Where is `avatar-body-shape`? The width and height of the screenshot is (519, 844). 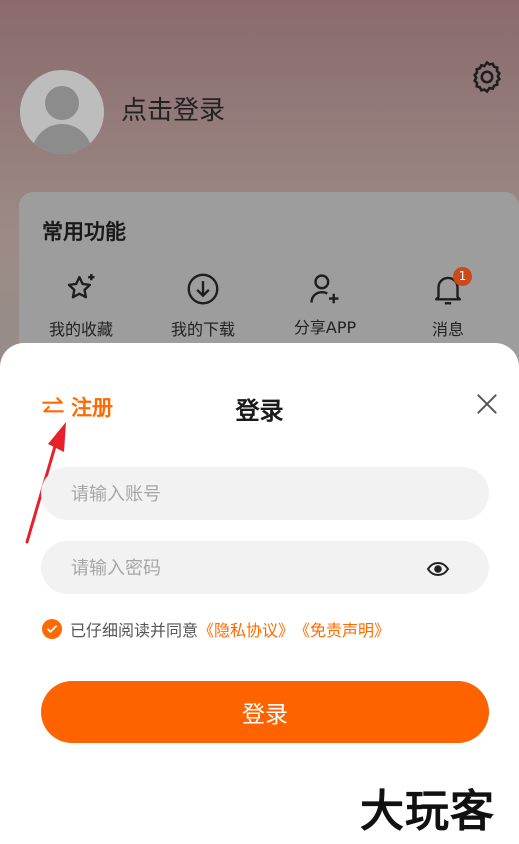 avatar-body-shape is located at coordinates (62, 139).